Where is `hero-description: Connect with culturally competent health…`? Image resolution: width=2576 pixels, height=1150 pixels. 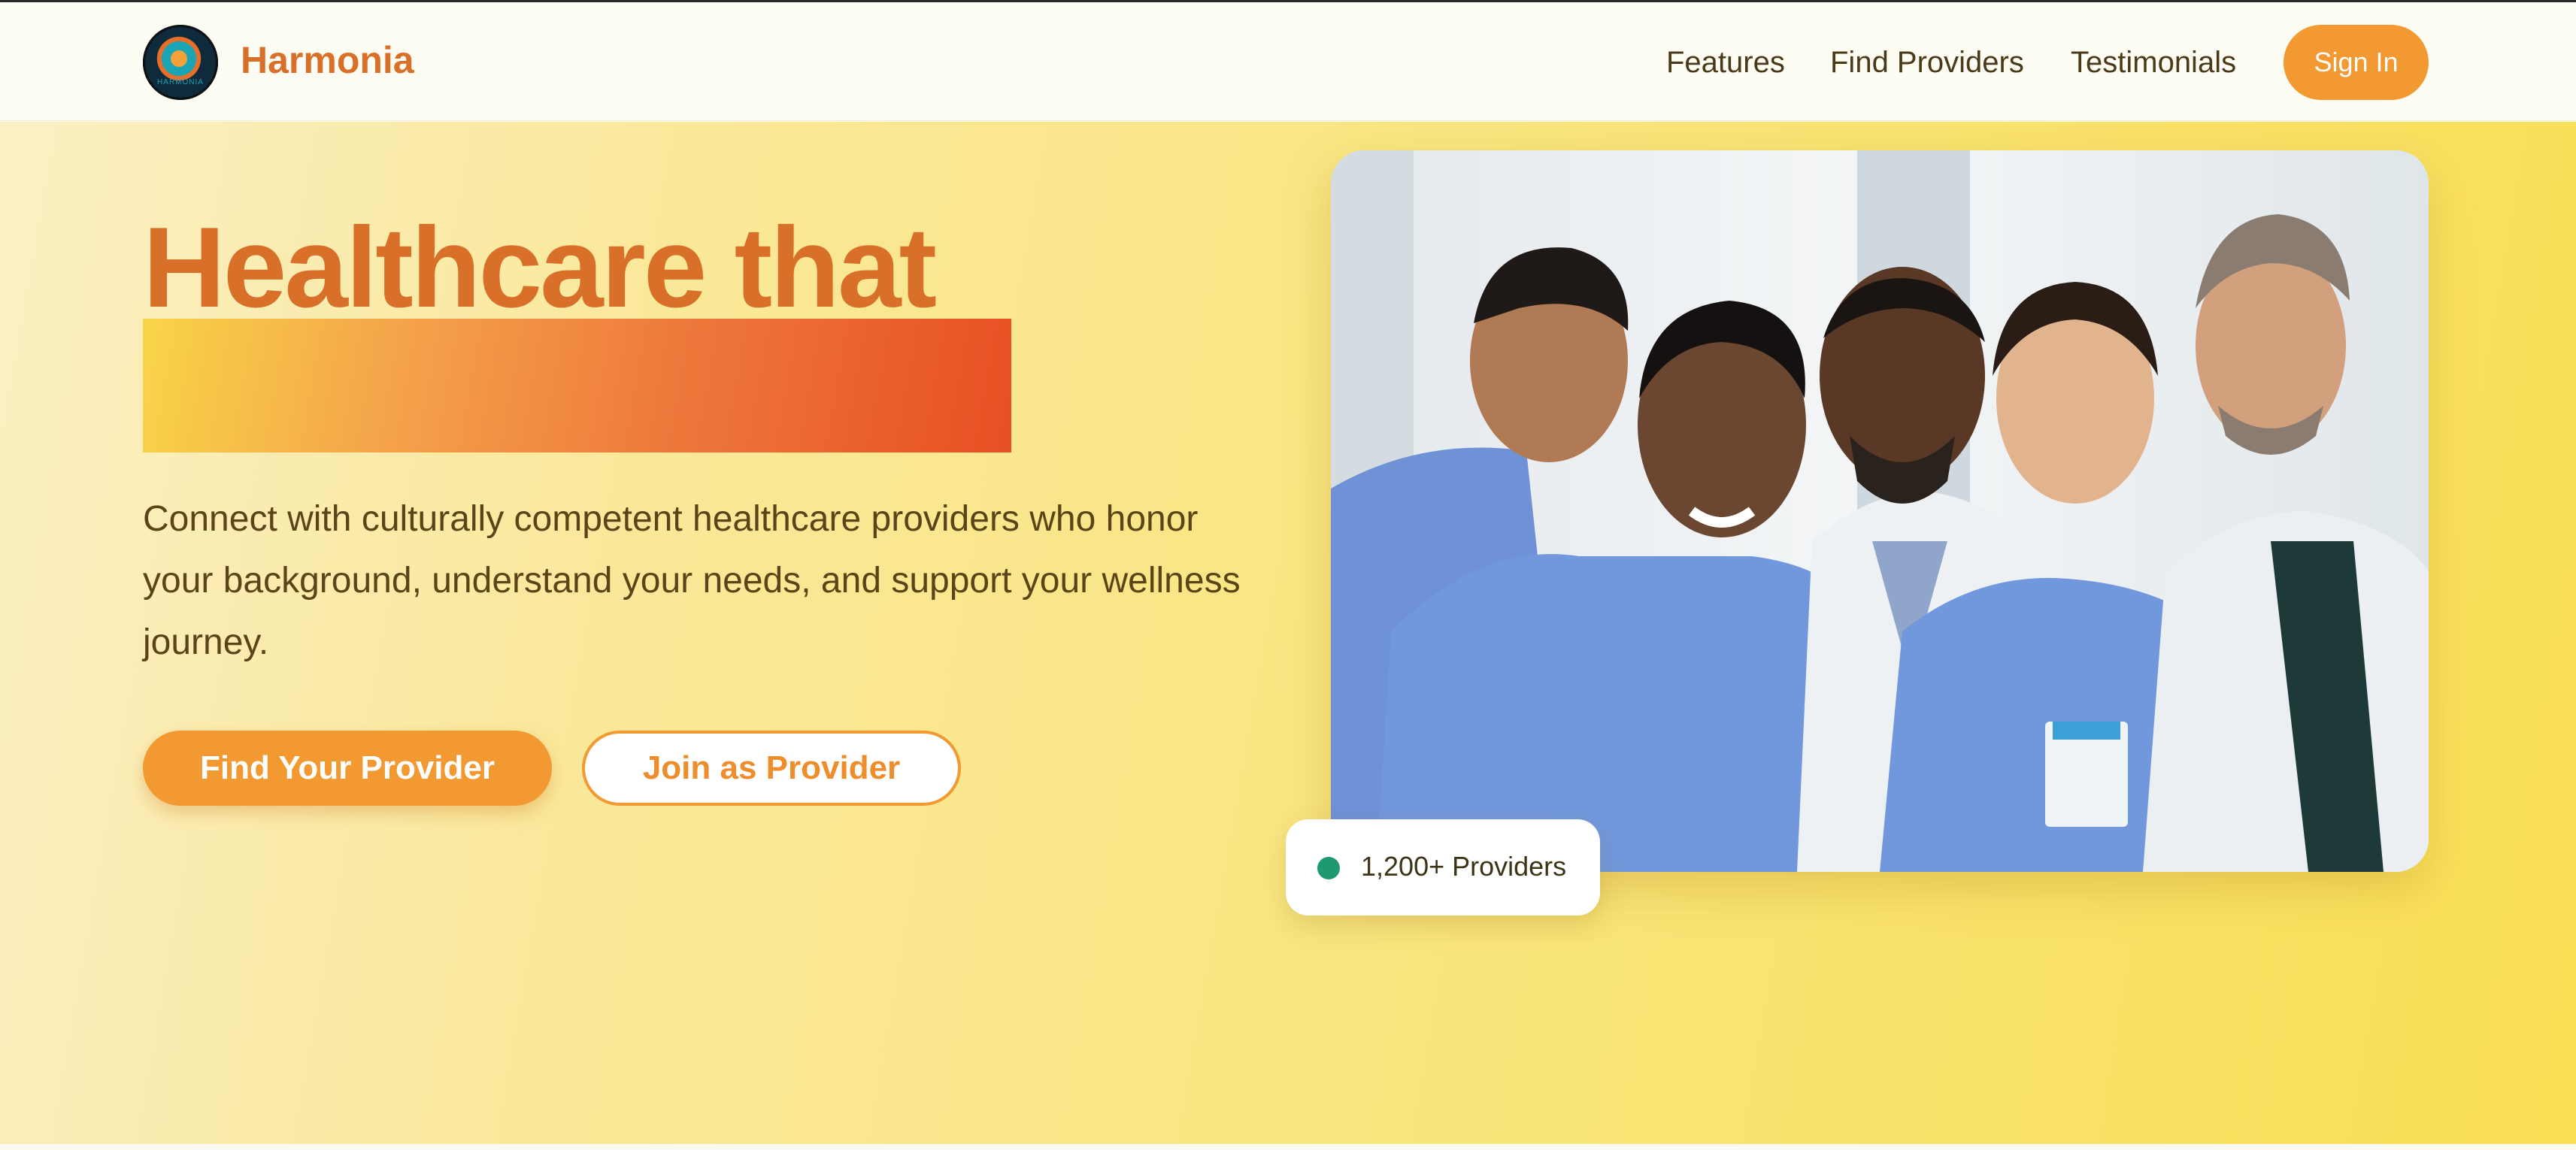
hero-description: Connect with culturally competent health… is located at coordinates (692, 580).